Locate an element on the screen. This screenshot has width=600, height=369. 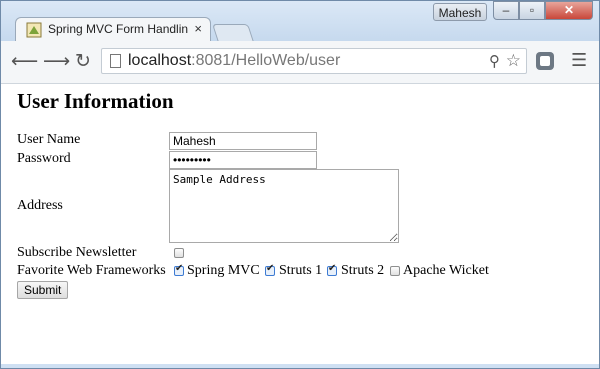
close-window-button: ✕ is located at coordinates (569, 10).